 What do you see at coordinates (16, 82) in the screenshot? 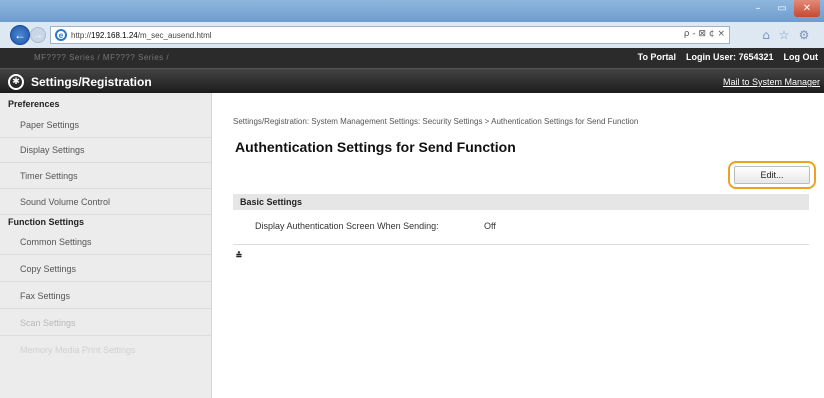
I see `settings-gear-icon: ✱` at bounding box center [16, 82].